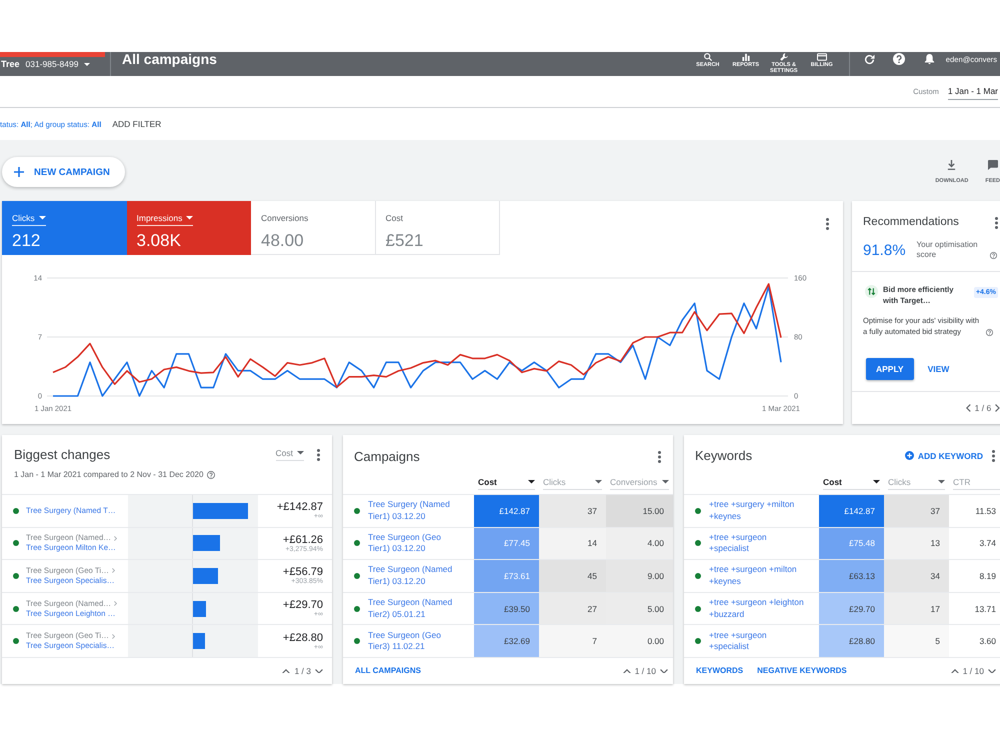  I want to click on column-header: Conversions, so click(639, 483).